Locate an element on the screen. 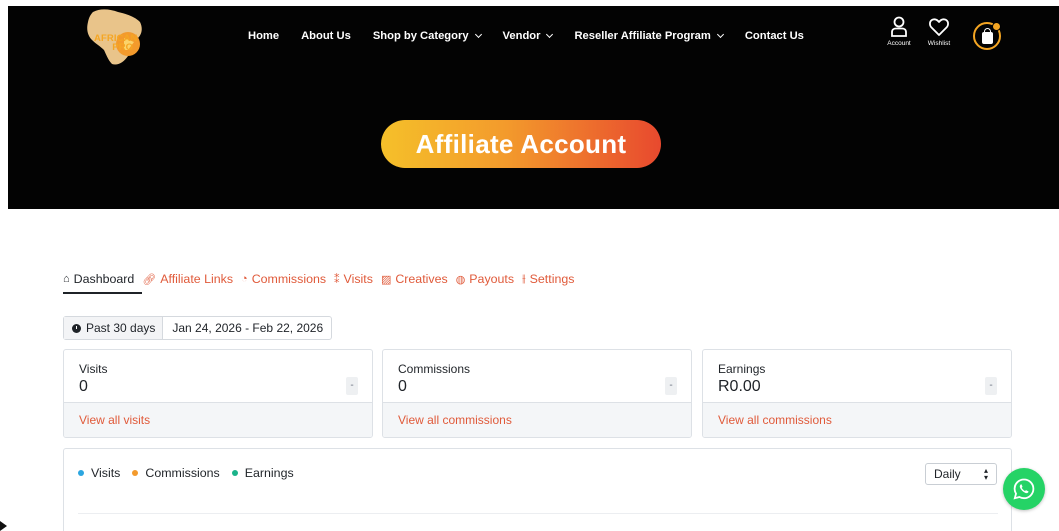 This screenshot has width=1059, height=531. tab-commissions-label: Commissions is located at coordinates (289, 279).